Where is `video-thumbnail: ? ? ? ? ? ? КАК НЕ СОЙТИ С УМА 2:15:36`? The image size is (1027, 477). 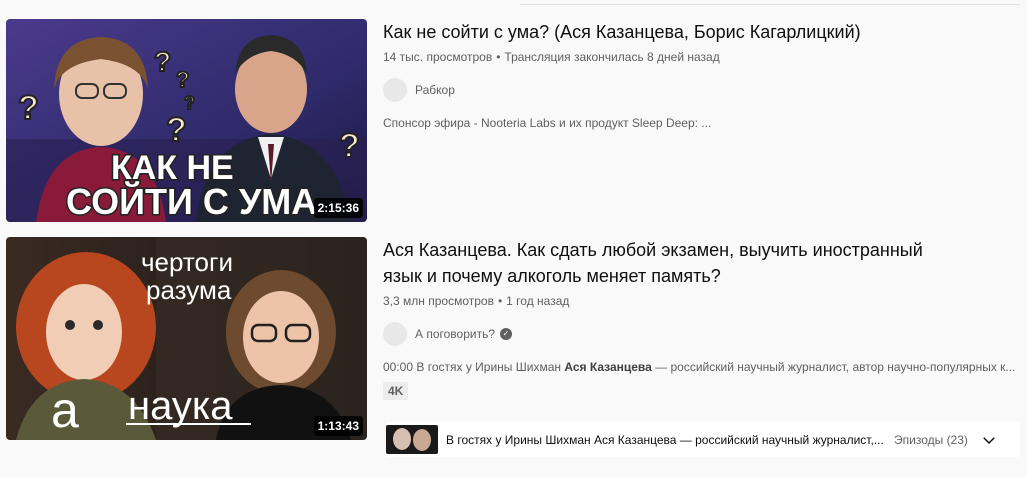
video-thumbnail: ? ? ? ? ? ? КАК НЕ СОЙТИ С УМА 2:15:36 is located at coordinates (186, 120).